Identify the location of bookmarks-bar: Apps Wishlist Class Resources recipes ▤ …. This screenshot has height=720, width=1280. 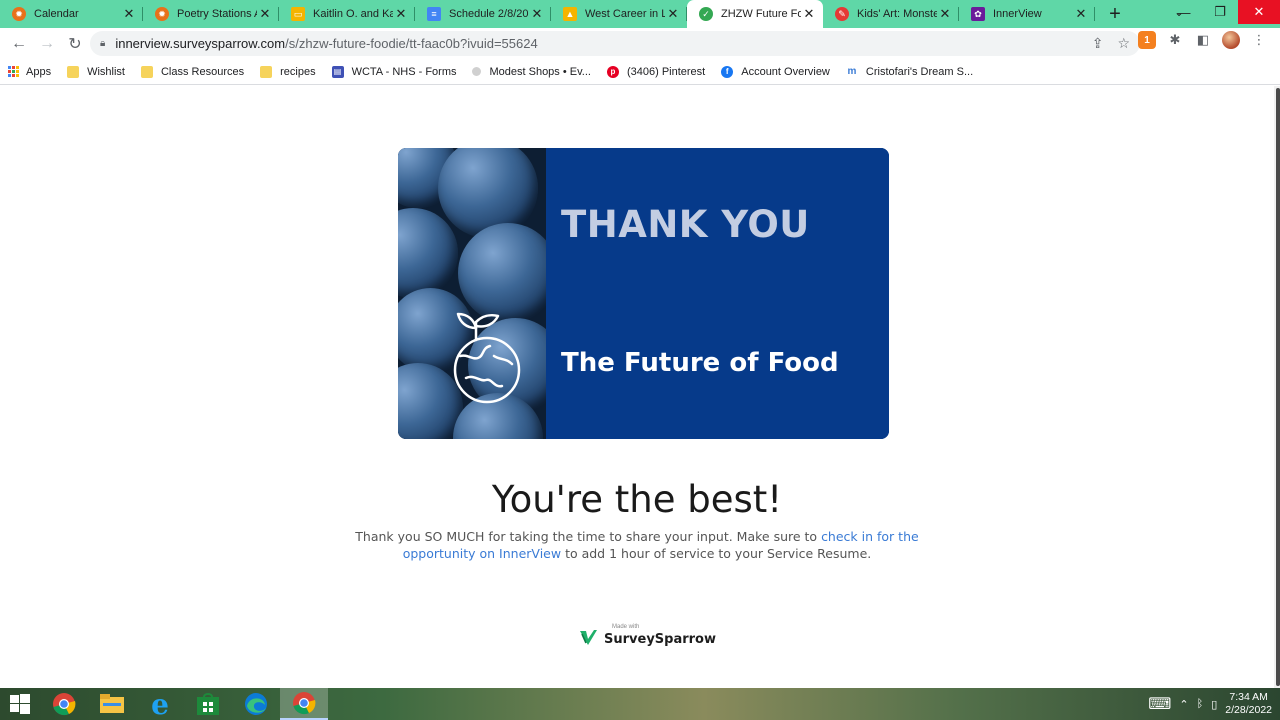
(640, 72).